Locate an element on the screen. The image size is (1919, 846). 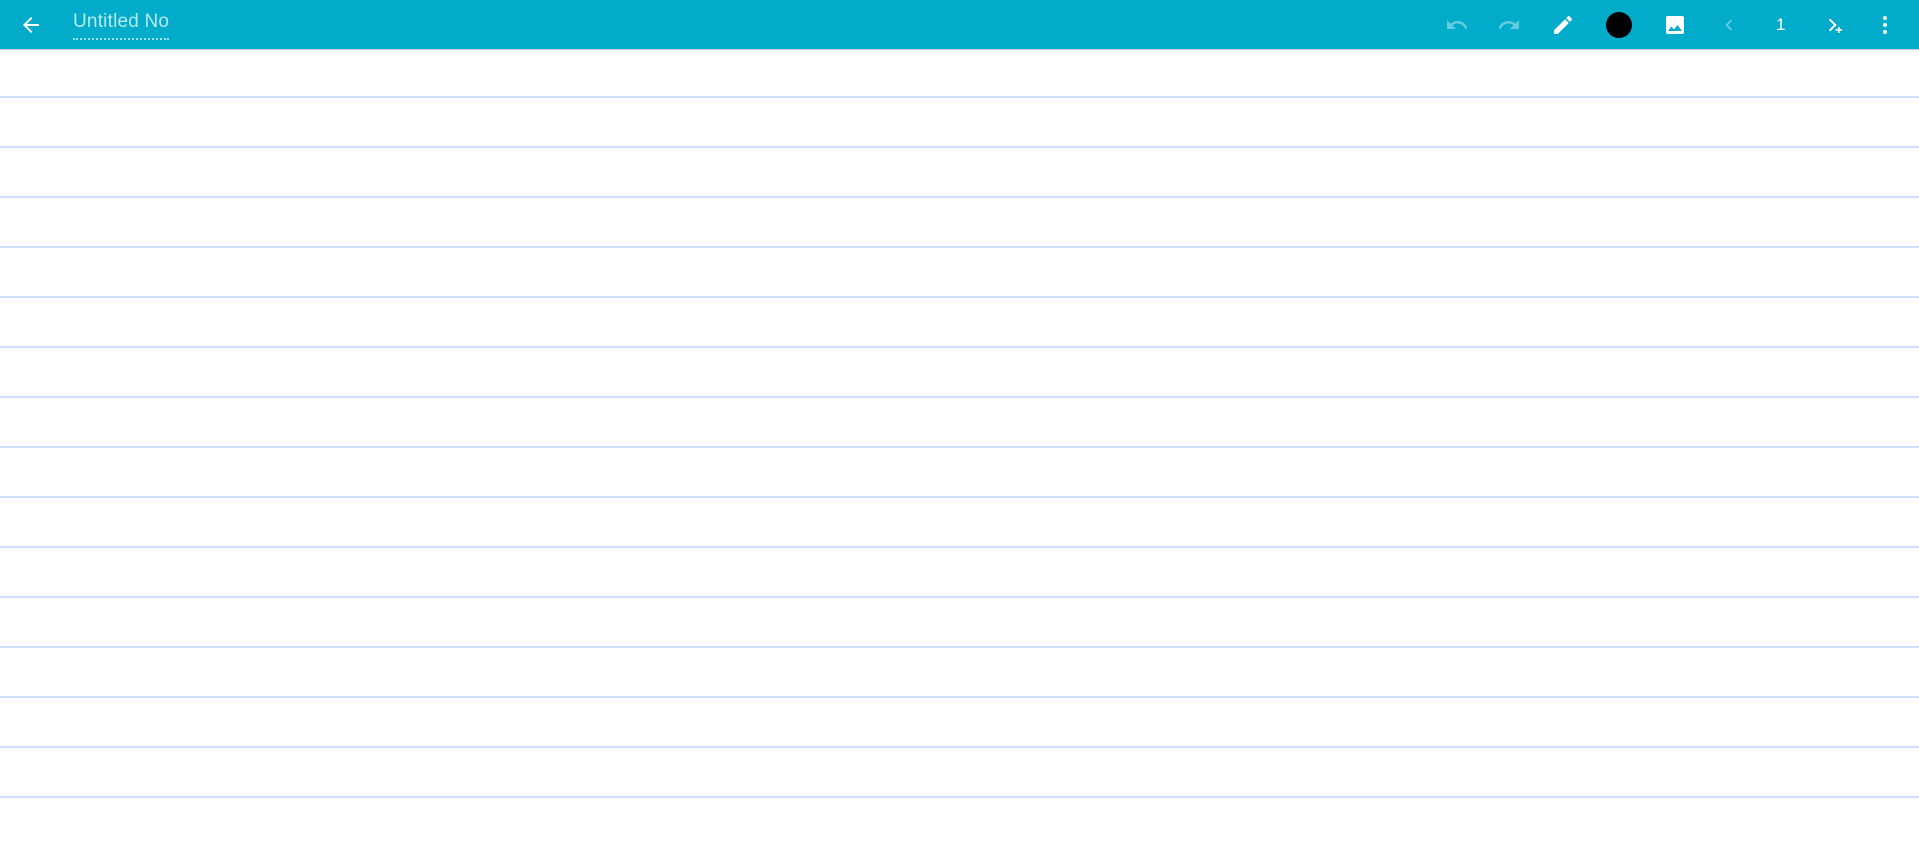
arrow-left-icon is located at coordinates (31, 24).